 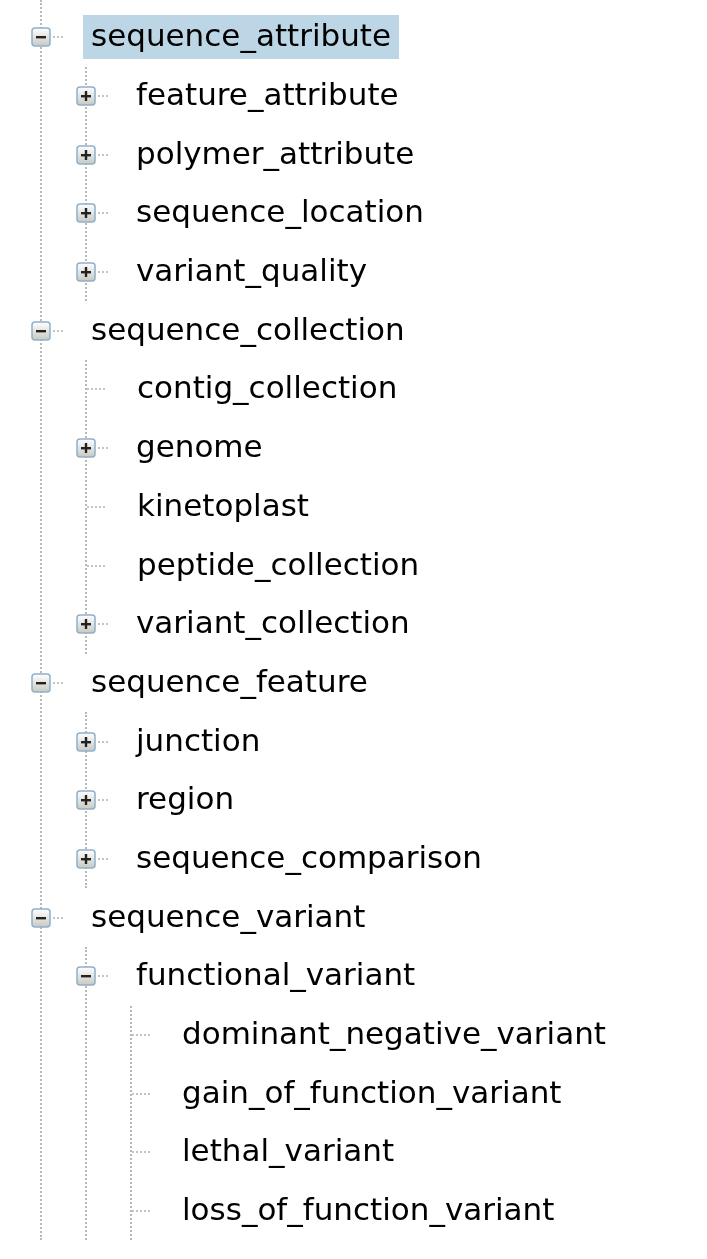 What do you see at coordinates (267, 389) in the screenshot?
I see `tree-item: contig_collection` at bounding box center [267, 389].